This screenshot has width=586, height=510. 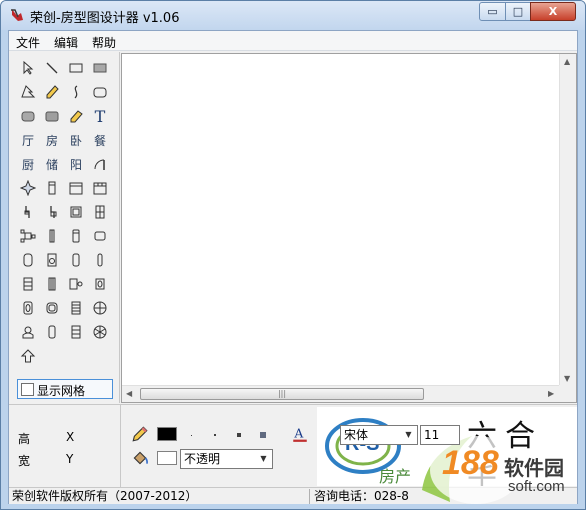 I want to click on person-icon, so click(x=28, y=332).